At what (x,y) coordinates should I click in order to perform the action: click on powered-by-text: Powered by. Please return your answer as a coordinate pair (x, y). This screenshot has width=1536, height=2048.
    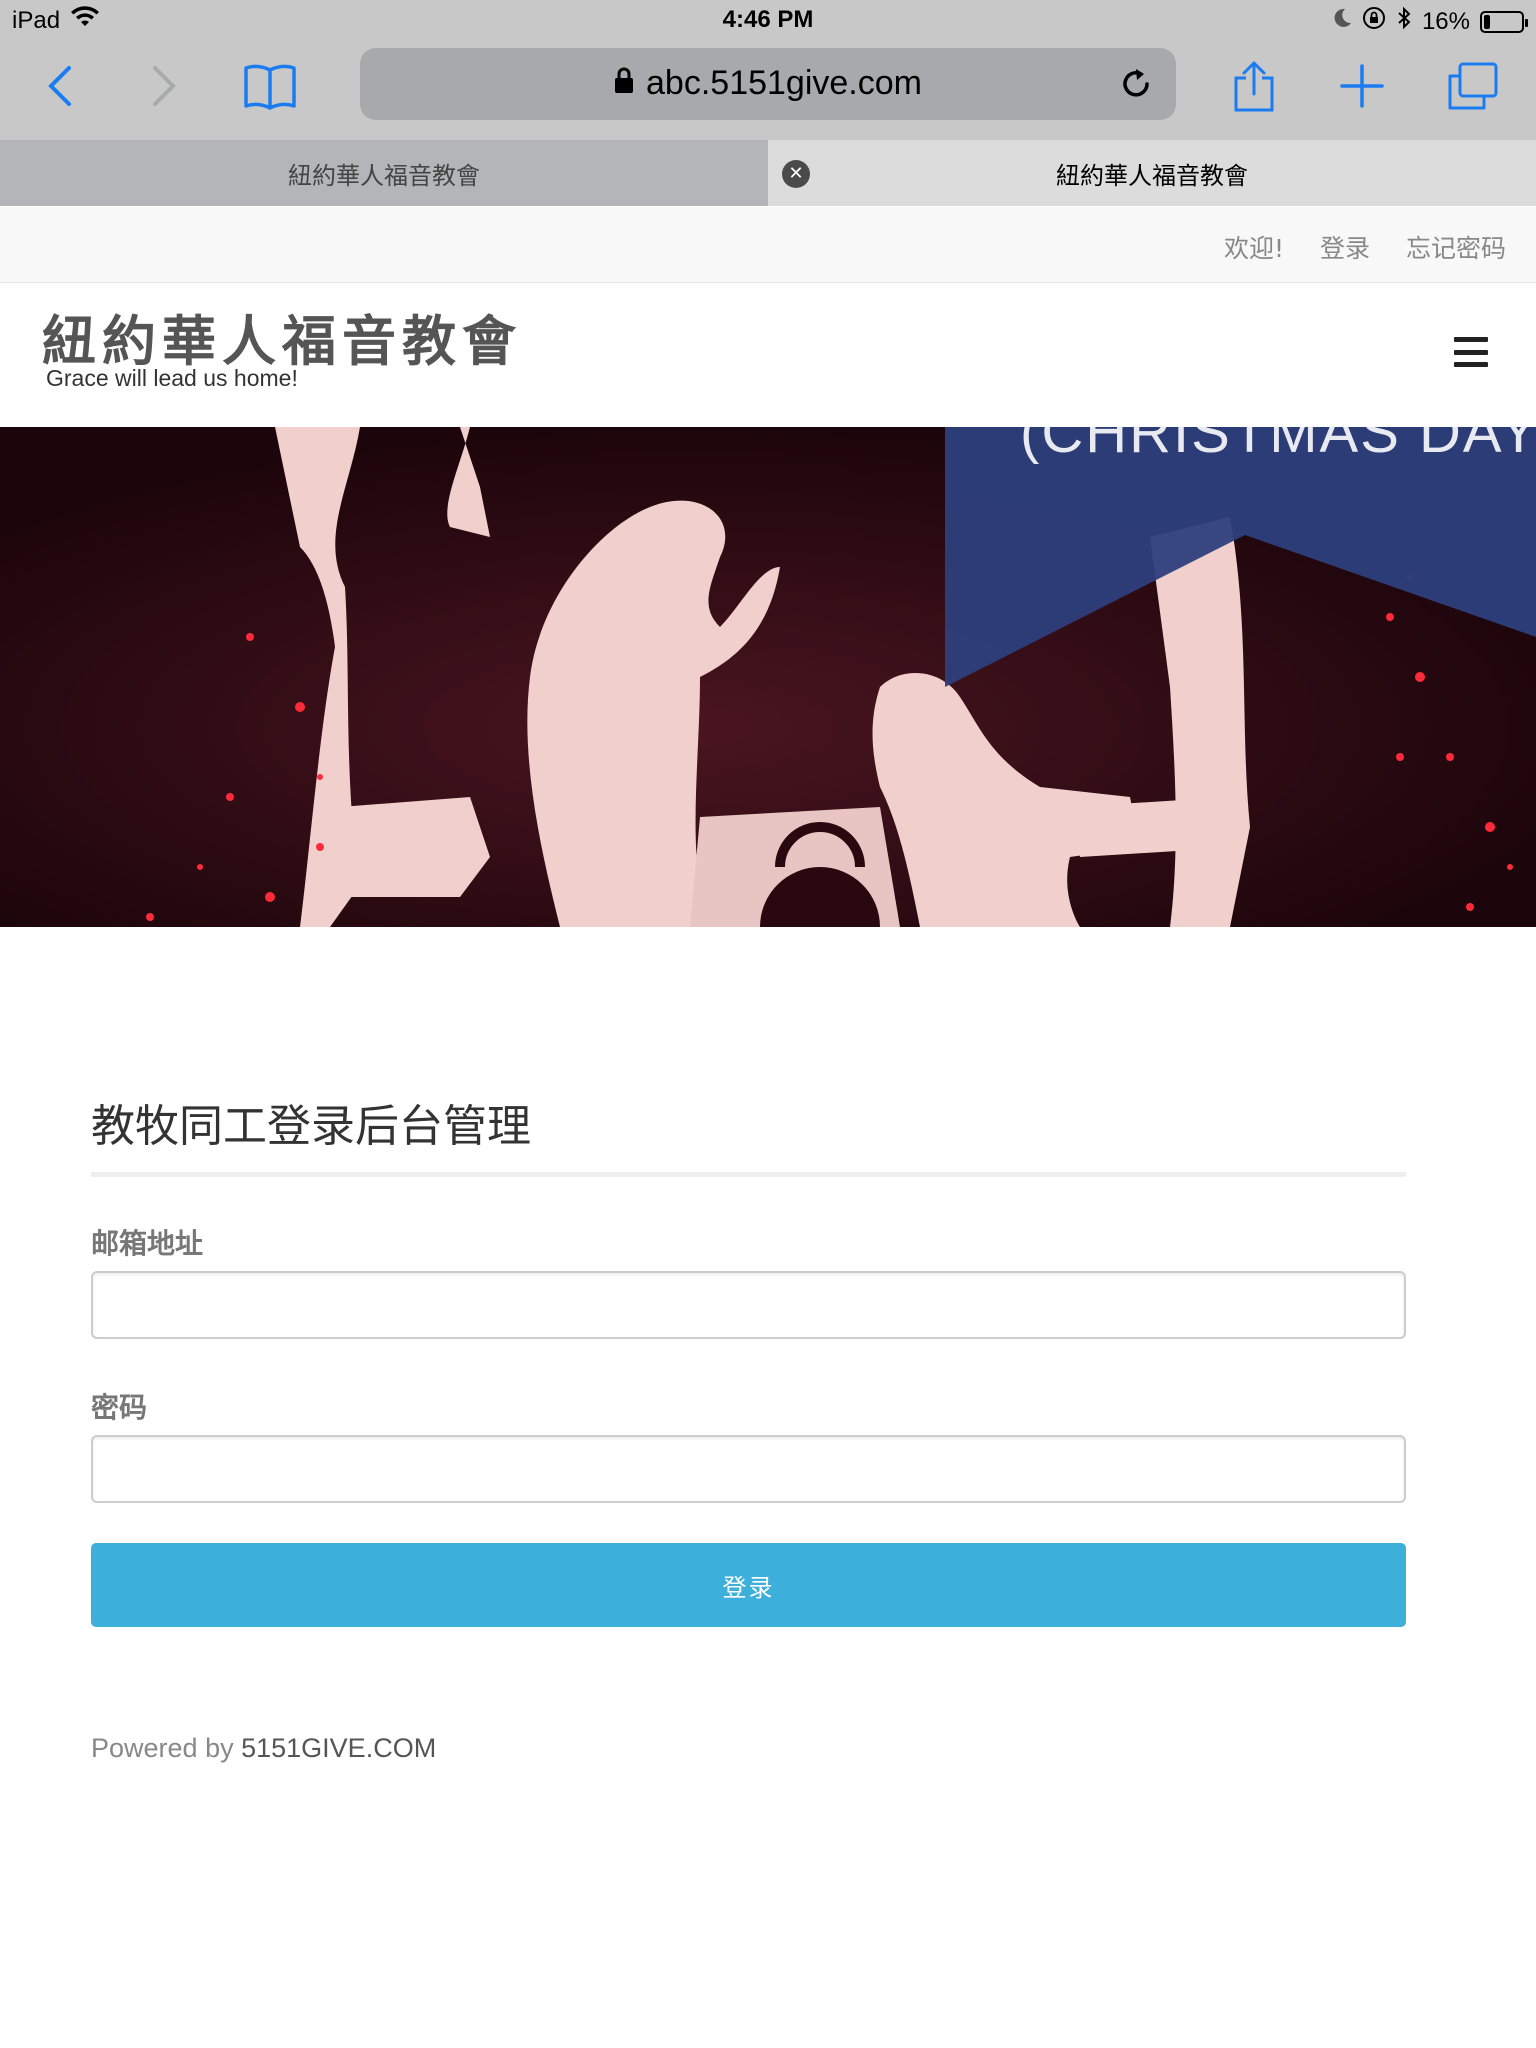
    Looking at the image, I should click on (162, 1748).